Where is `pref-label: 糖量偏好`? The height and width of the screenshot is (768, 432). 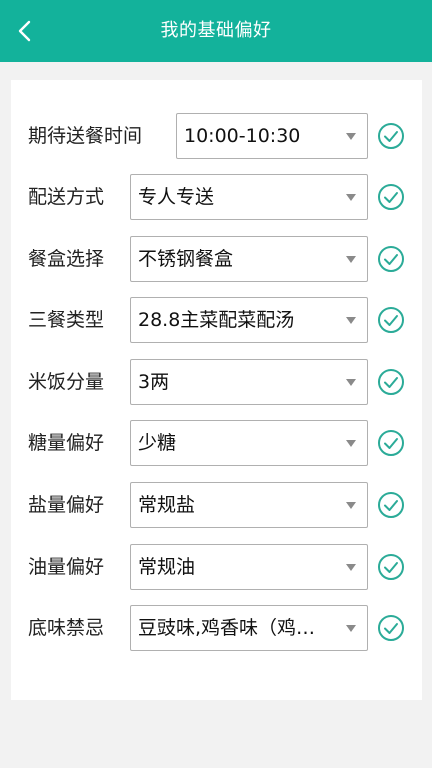 pref-label: 糖量偏好 is located at coordinates (66, 443).